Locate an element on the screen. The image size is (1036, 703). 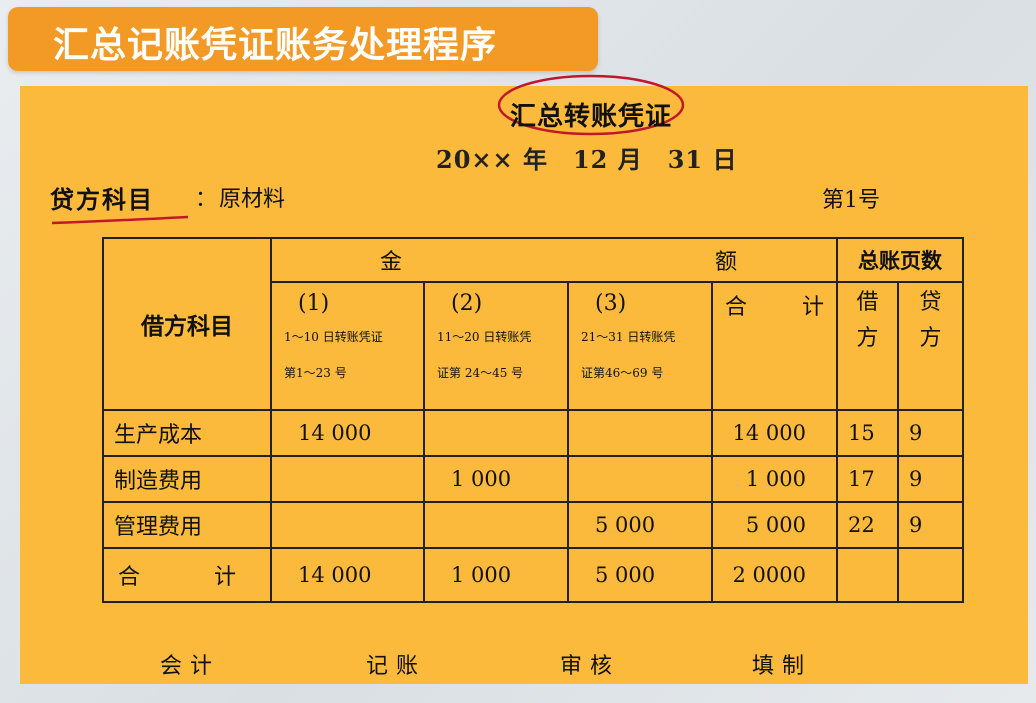
row-account: 制造费用 is located at coordinates (187, 479).